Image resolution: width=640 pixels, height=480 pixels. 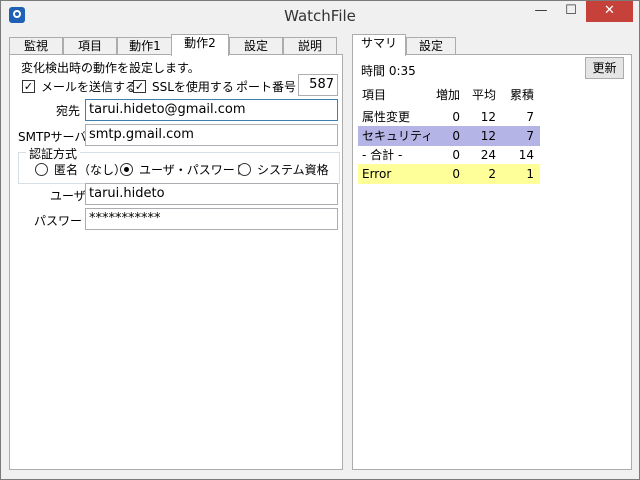 What do you see at coordinates (53, 153) in the screenshot?
I see `auth-label: 認証方式` at bounding box center [53, 153].